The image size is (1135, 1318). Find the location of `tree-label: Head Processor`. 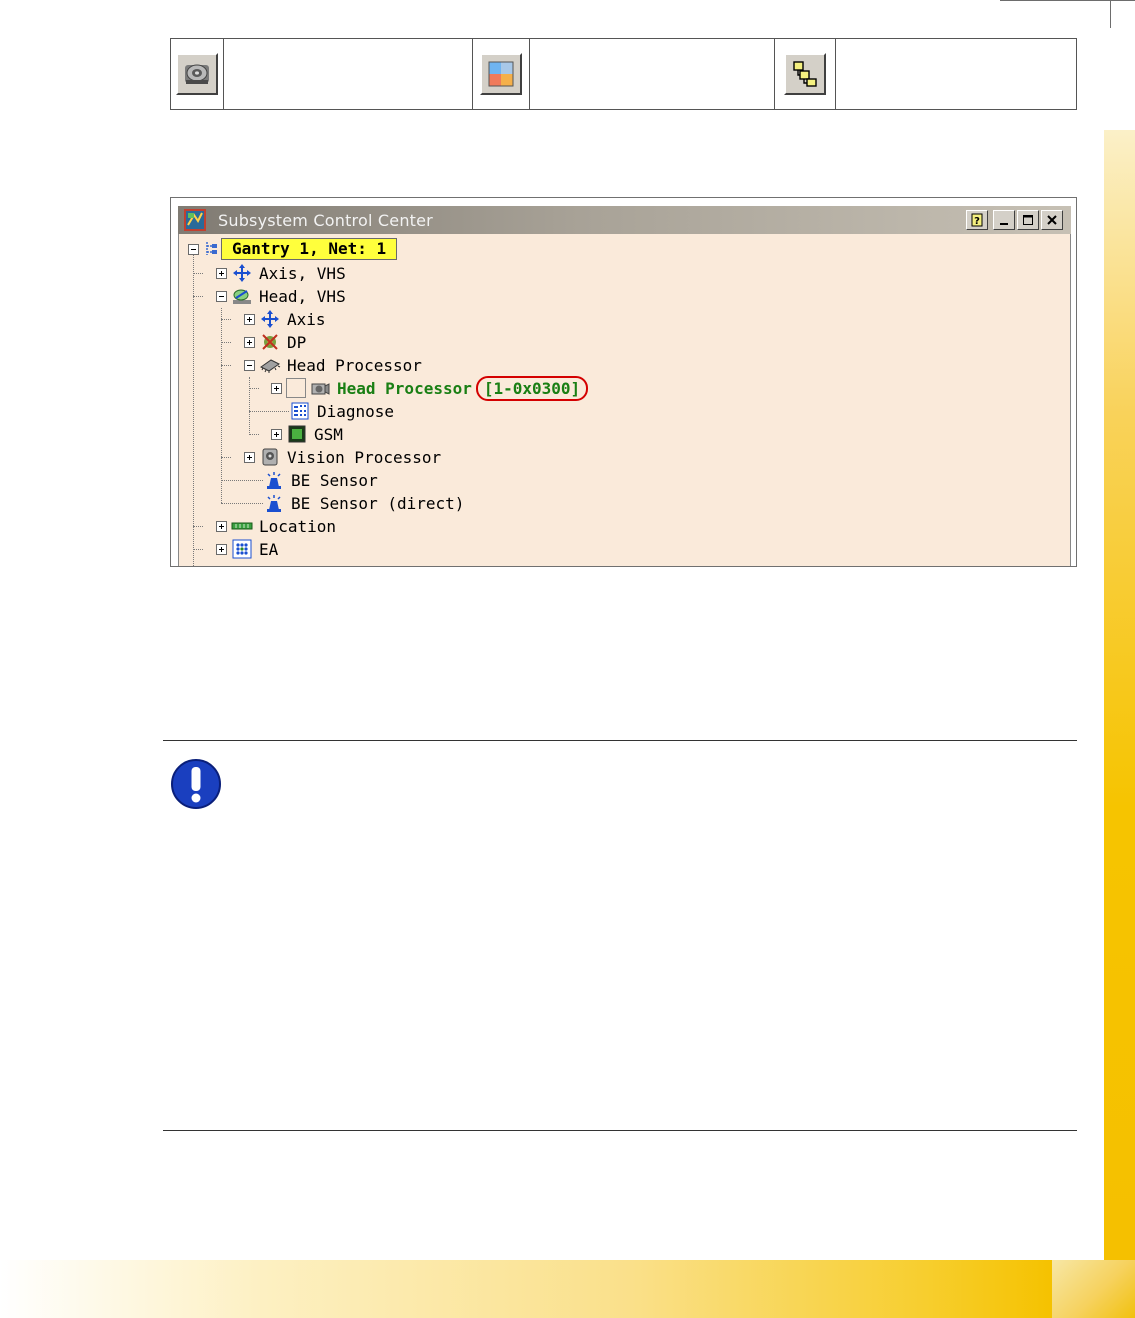

tree-label: Head Processor is located at coordinates (354, 365).